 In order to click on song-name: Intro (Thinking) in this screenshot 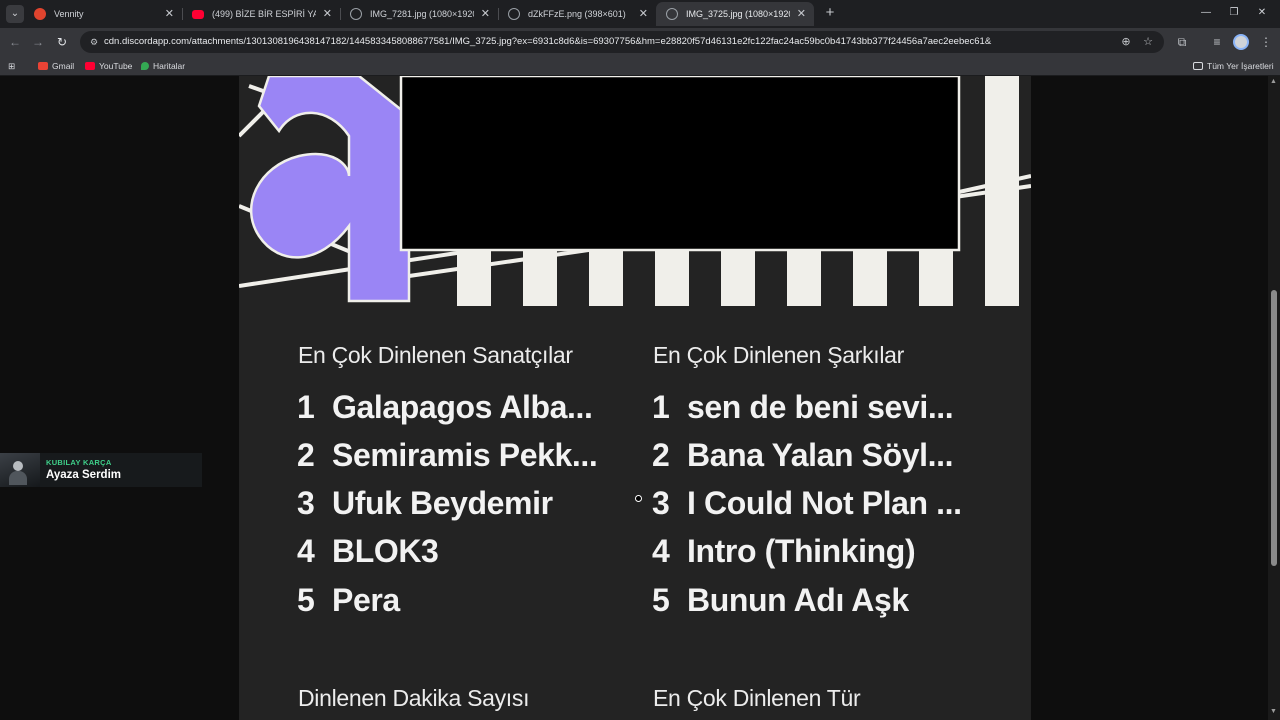, I will do `click(801, 551)`.